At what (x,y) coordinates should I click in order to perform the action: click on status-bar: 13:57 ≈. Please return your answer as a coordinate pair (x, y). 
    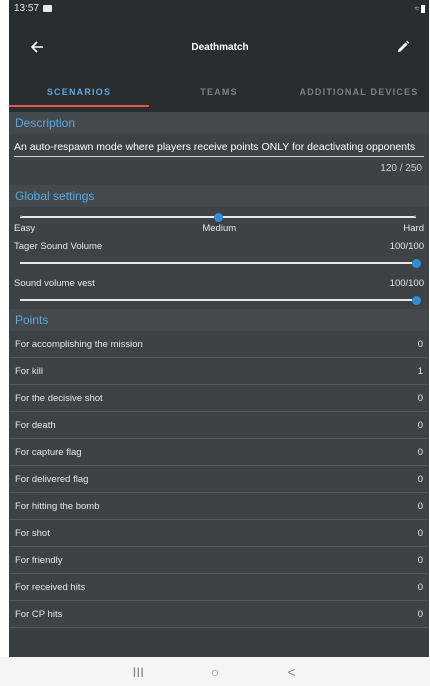
    Looking at the image, I should click on (219, 8).